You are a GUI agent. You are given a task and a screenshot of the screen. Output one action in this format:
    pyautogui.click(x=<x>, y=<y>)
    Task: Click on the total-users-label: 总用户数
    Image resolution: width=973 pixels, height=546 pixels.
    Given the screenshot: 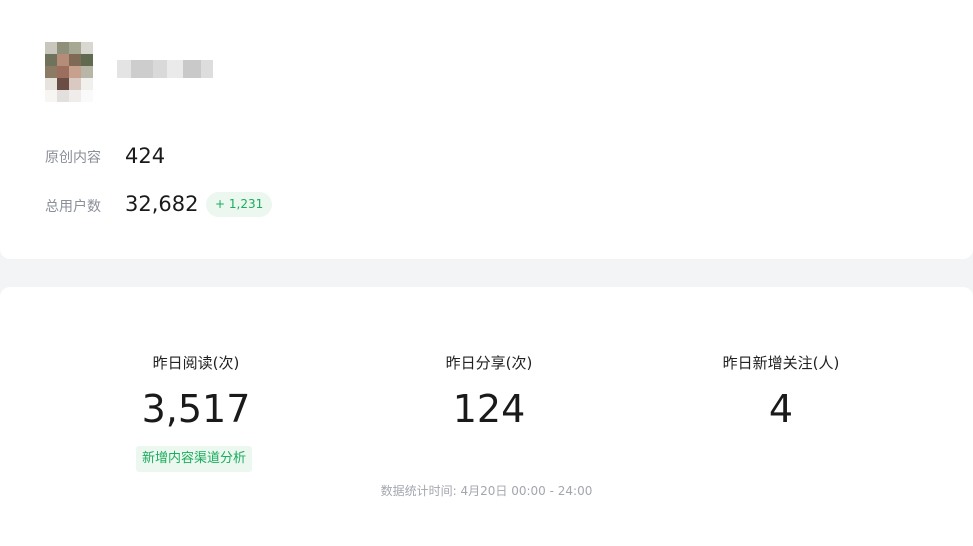 What is the action you would take?
    pyautogui.click(x=73, y=207)
    